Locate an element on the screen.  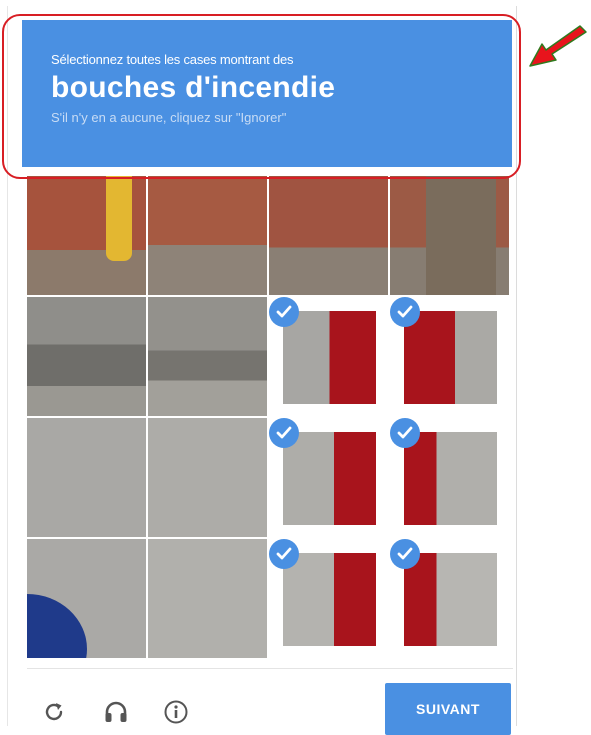
info-icon is located at coordinates (176, 712).